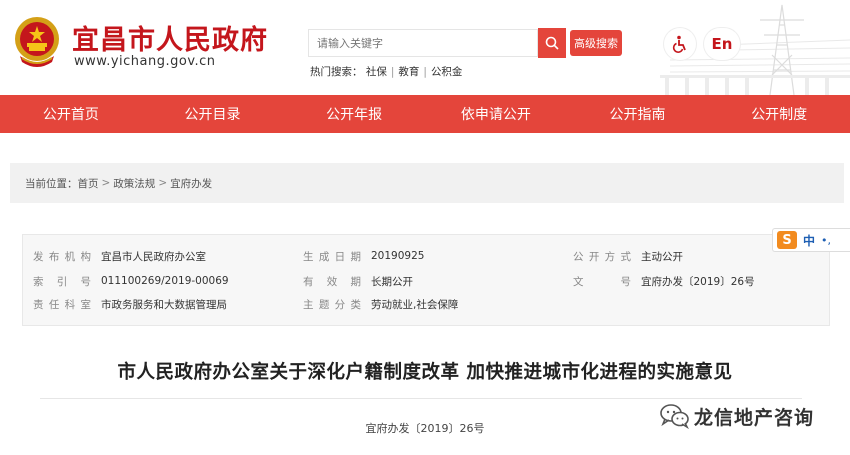 Image resolution: width=850 pixels, height=455 pixels. I want to click on meta-value: 主动公开, so click(662, 256).